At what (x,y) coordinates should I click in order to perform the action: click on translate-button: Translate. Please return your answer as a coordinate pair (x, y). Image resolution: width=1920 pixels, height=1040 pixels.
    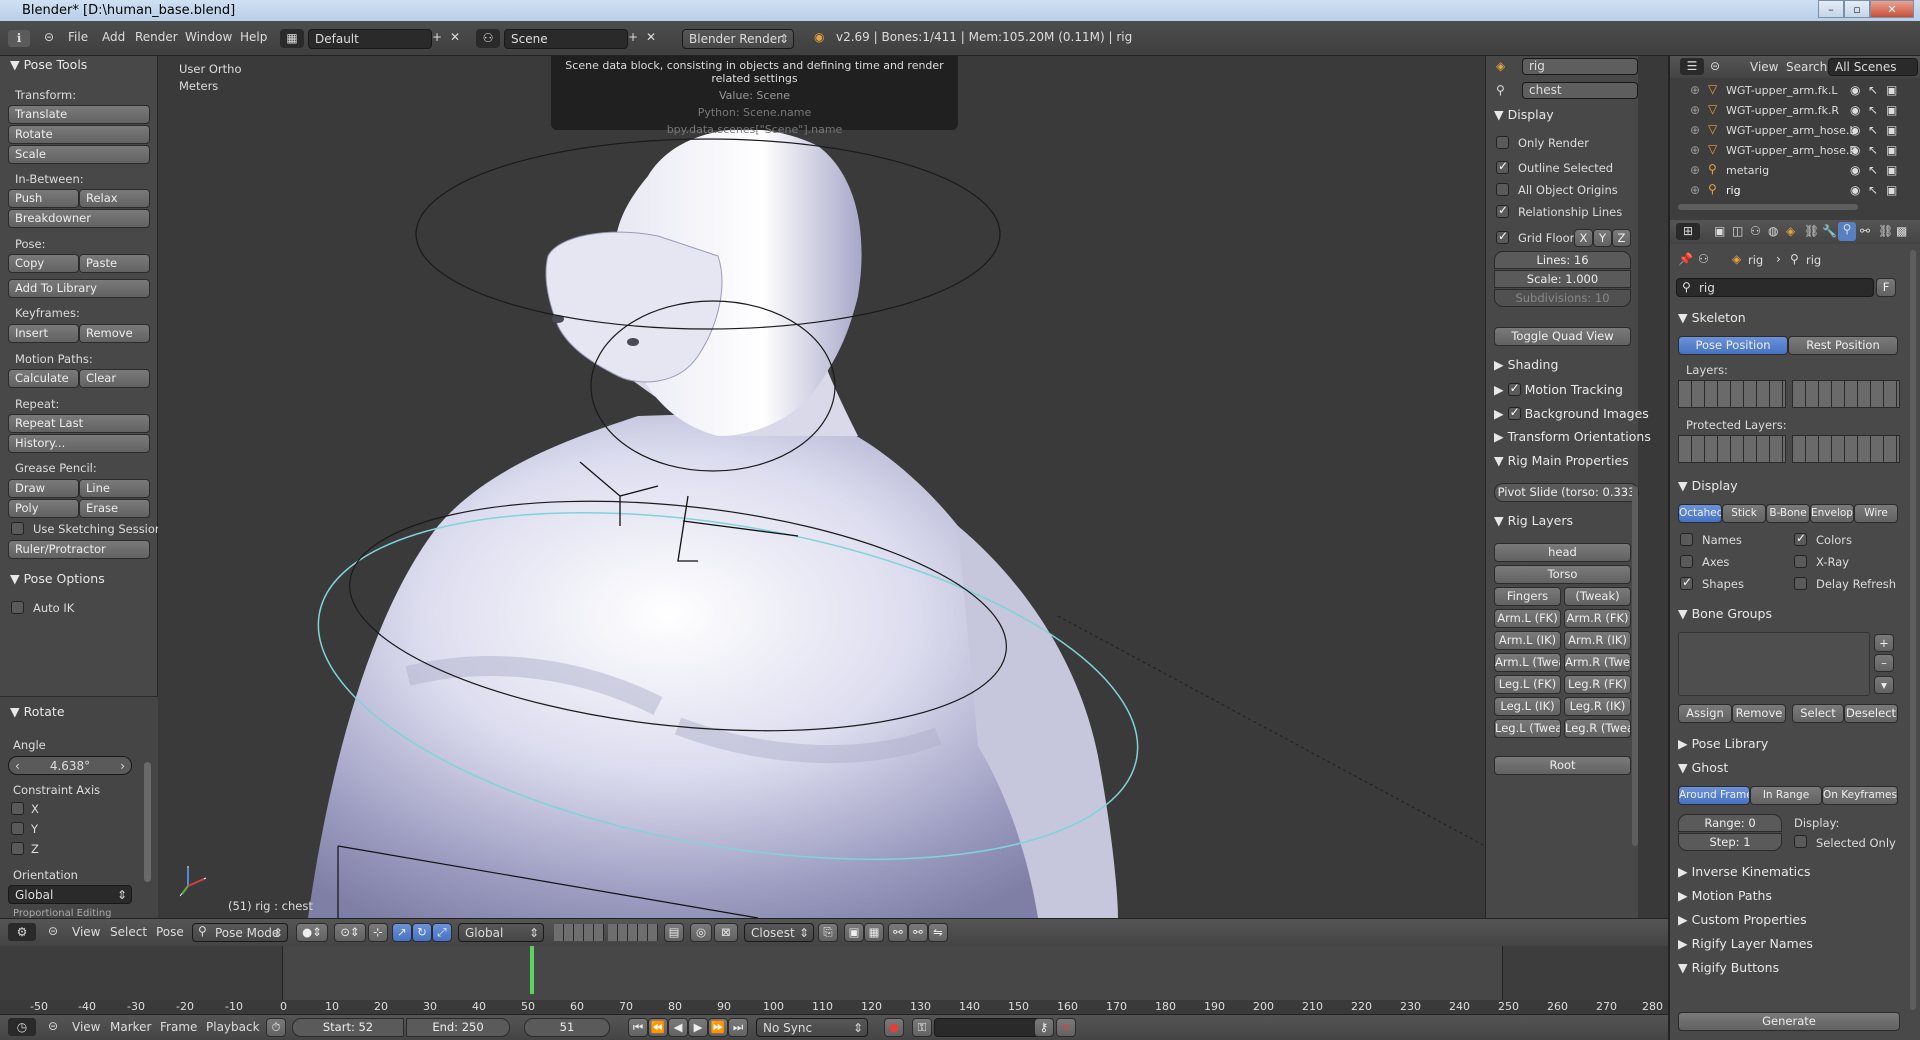
    Looking at the image, I should click on (79, 114).